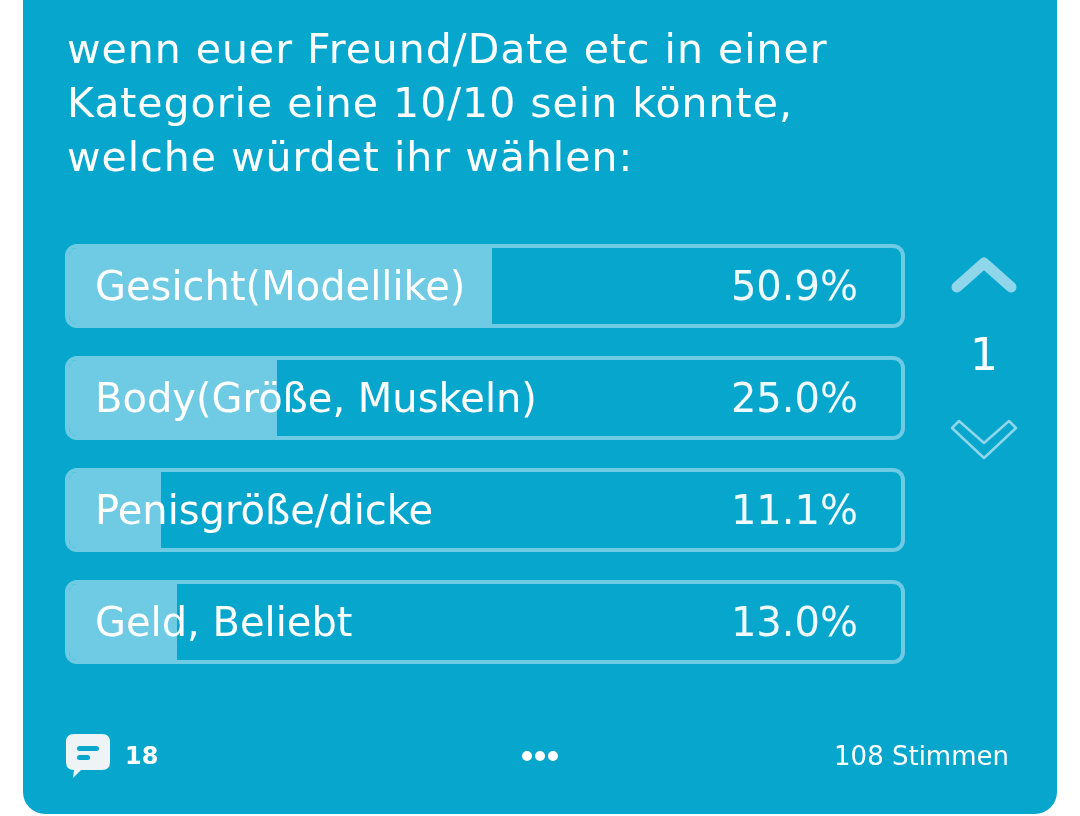 This screenshot has width=1080, height=816. Describe the element at coordinates (794, 286) in the screenshot. I see `percent-label: 50.9%` at that location.